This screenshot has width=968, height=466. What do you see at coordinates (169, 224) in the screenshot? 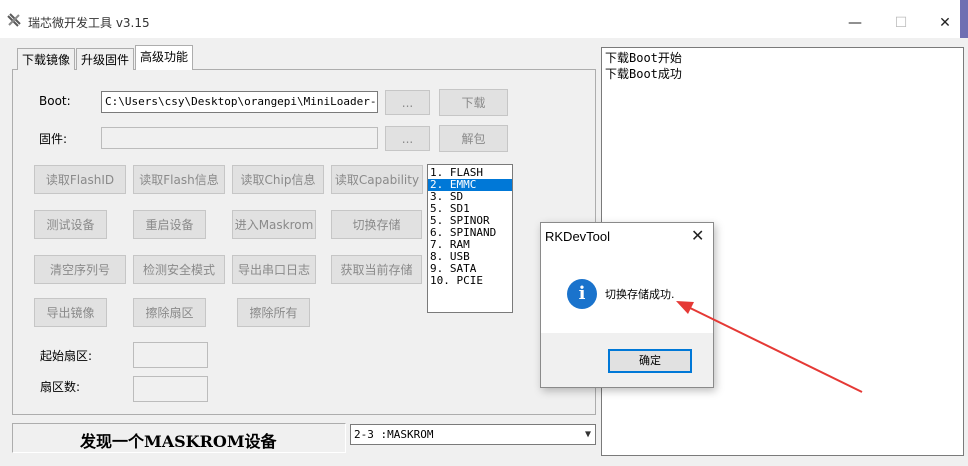
I see `reset-device-button: 重启设备` at bounding box center [169, 224].